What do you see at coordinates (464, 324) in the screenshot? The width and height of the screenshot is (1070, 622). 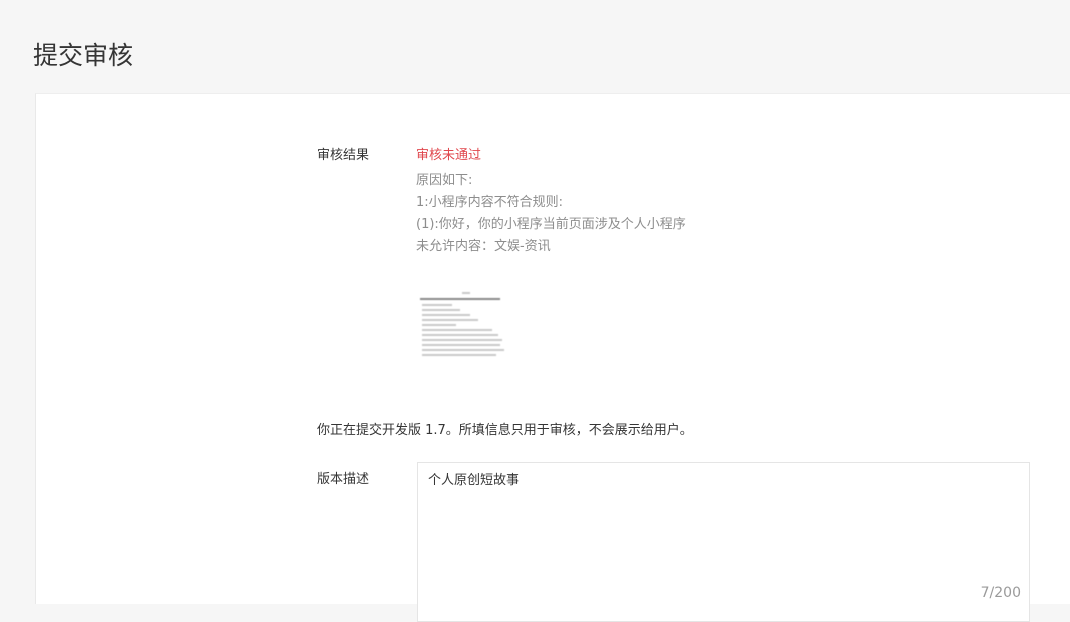 I see `screenshot-thumbnail` at bounding box center [464, 324].